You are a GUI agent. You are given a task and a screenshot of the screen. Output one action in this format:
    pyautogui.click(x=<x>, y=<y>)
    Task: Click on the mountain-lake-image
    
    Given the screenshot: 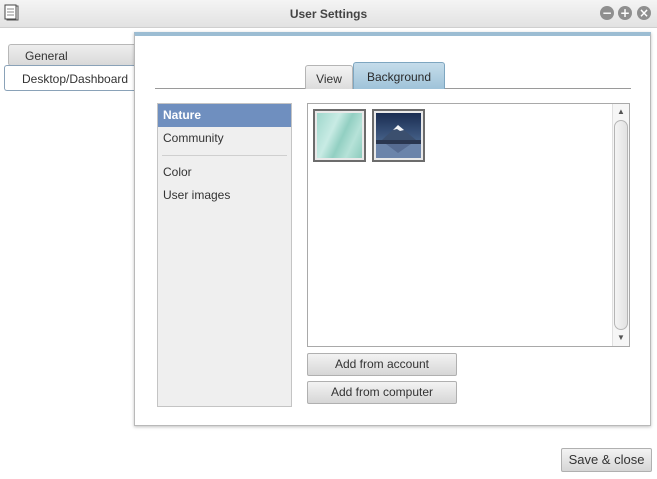 What is the action you would take?
    pyautogui.click(x=398, y=135)
    